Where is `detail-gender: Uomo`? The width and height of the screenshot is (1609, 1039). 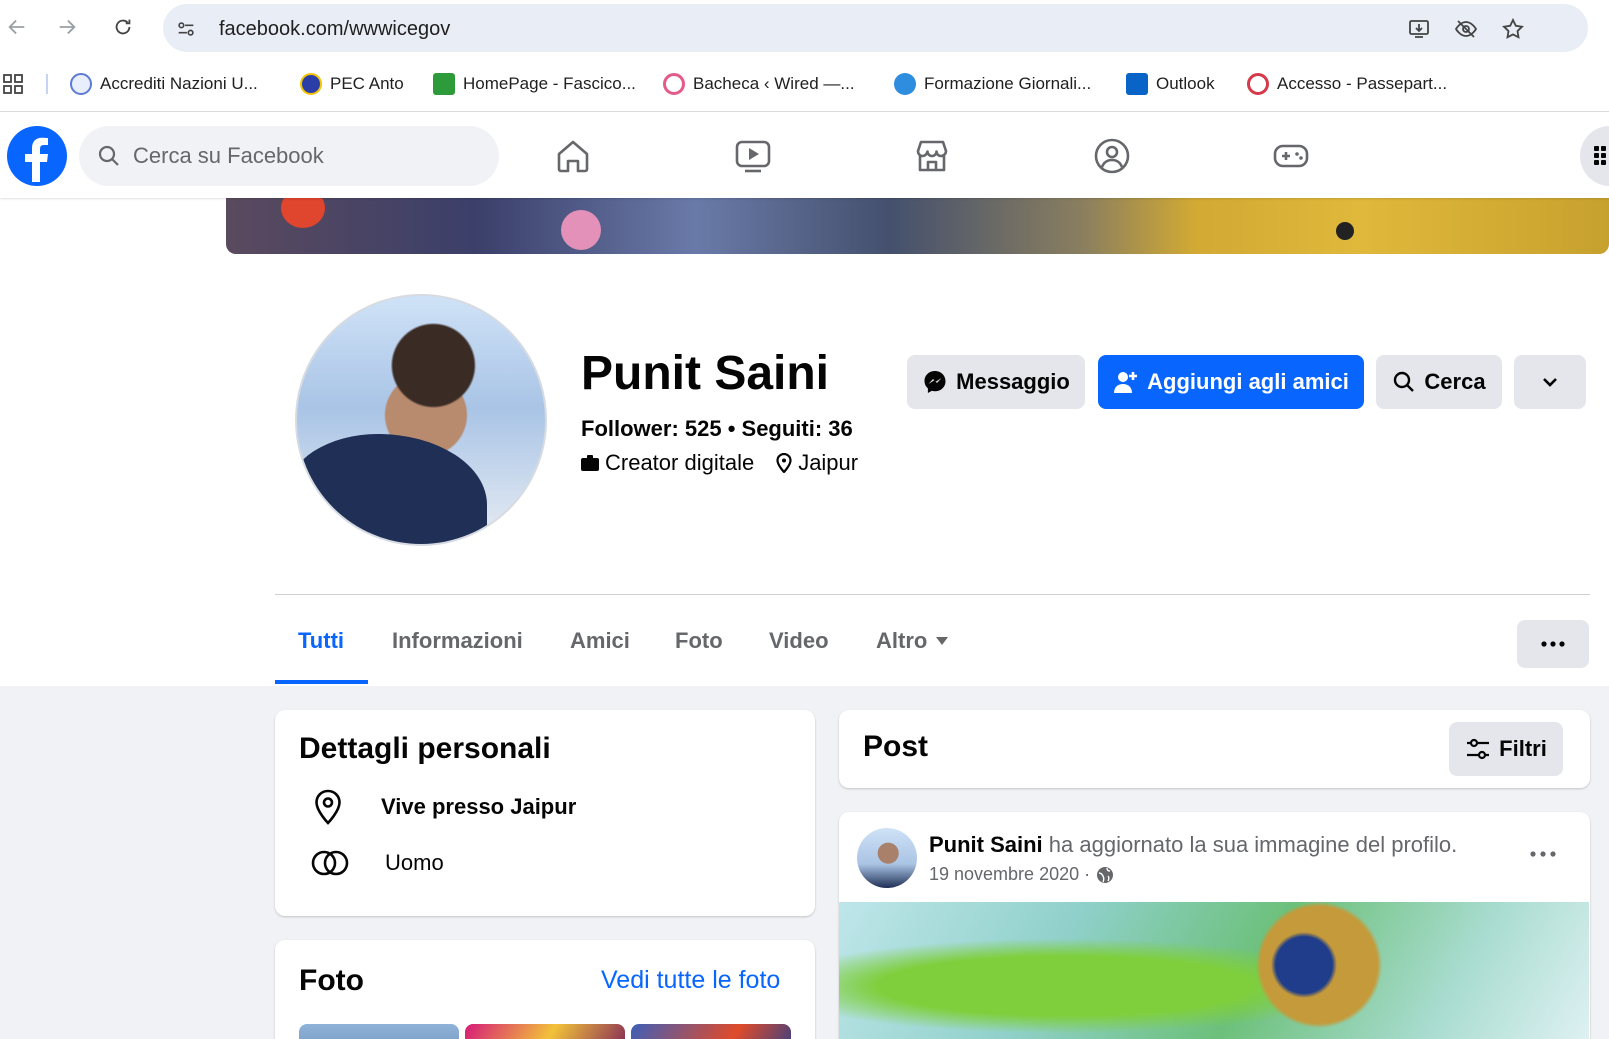
detail-gender: Uomo is located at coordinates (377, 863).